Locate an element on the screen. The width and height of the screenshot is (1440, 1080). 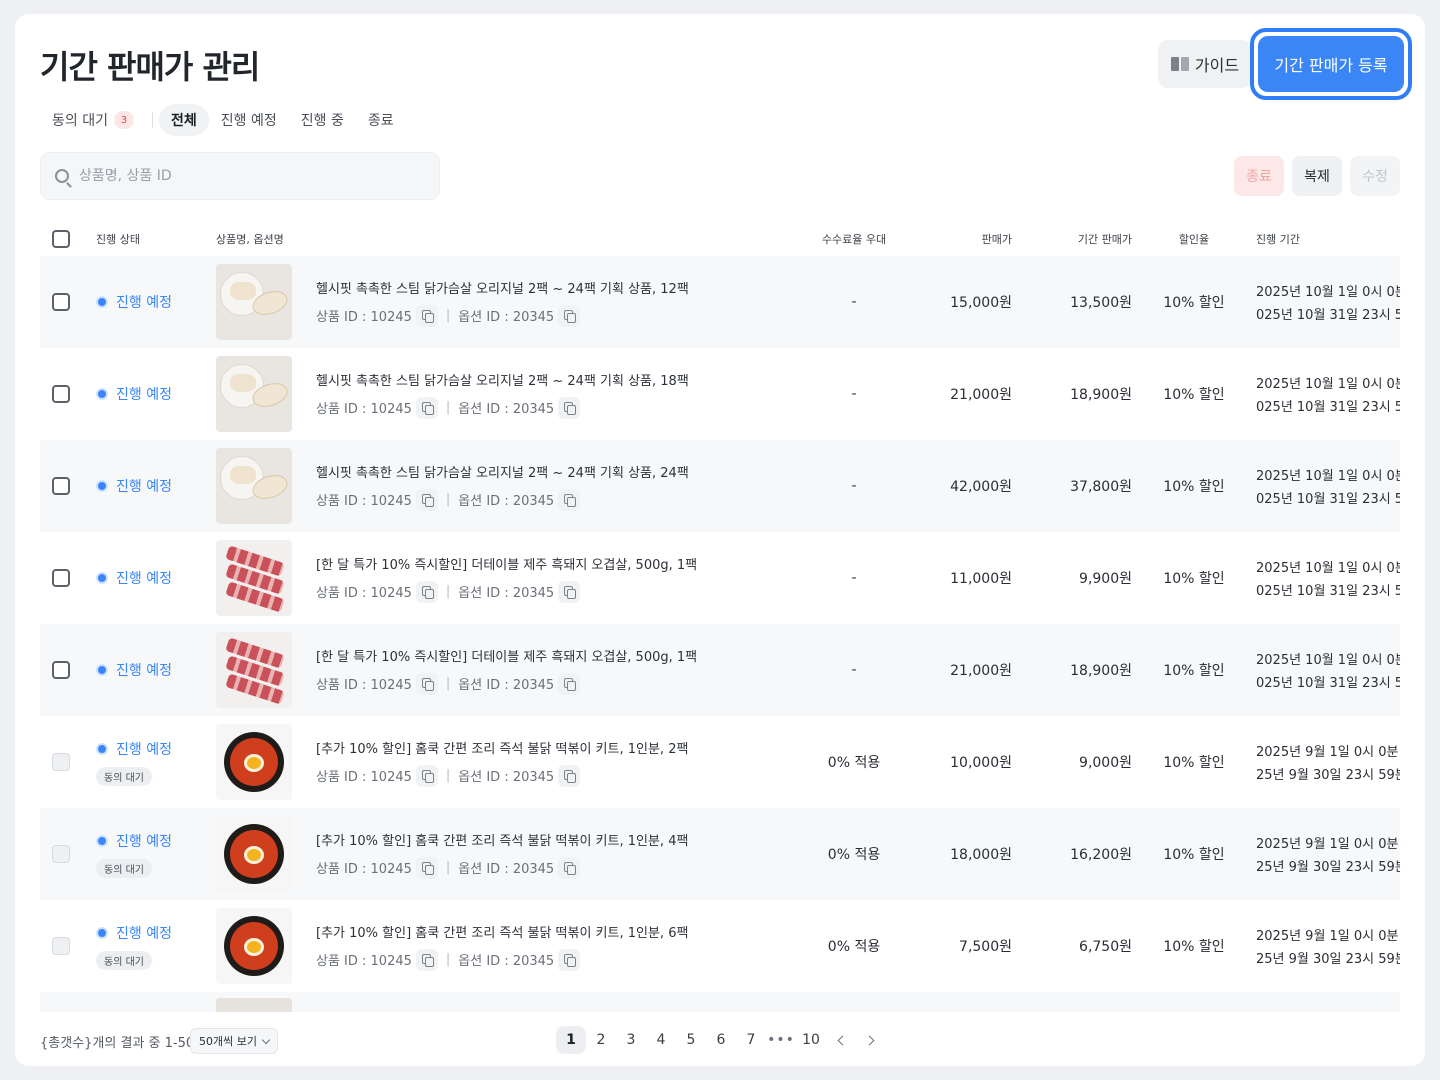
result-count-text: {총갯수}개의 결과 중 1-50 is located at coordinates (117, 1043).